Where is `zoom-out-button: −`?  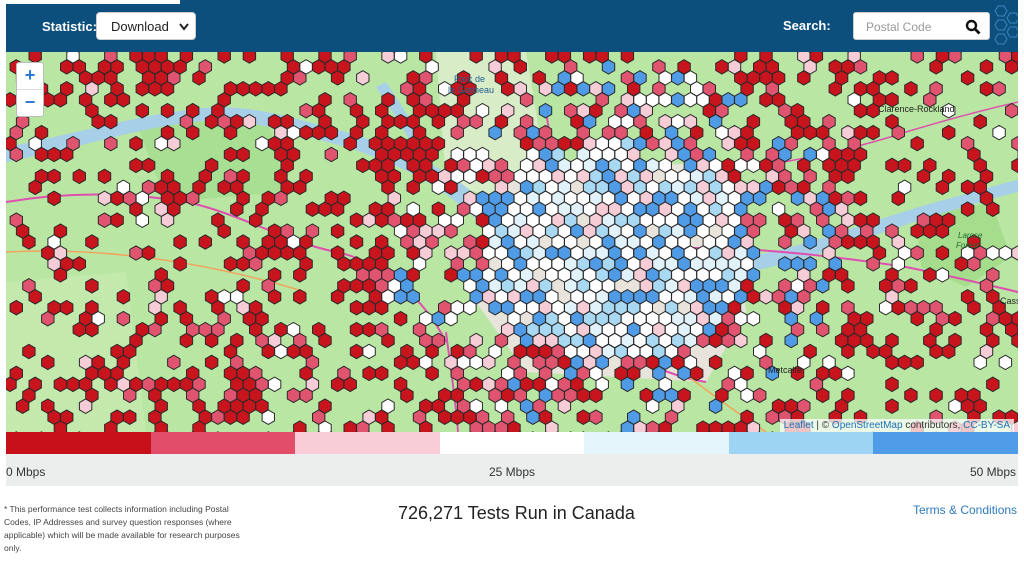
zoom-out-button: − is located at coordinates (30, 103).